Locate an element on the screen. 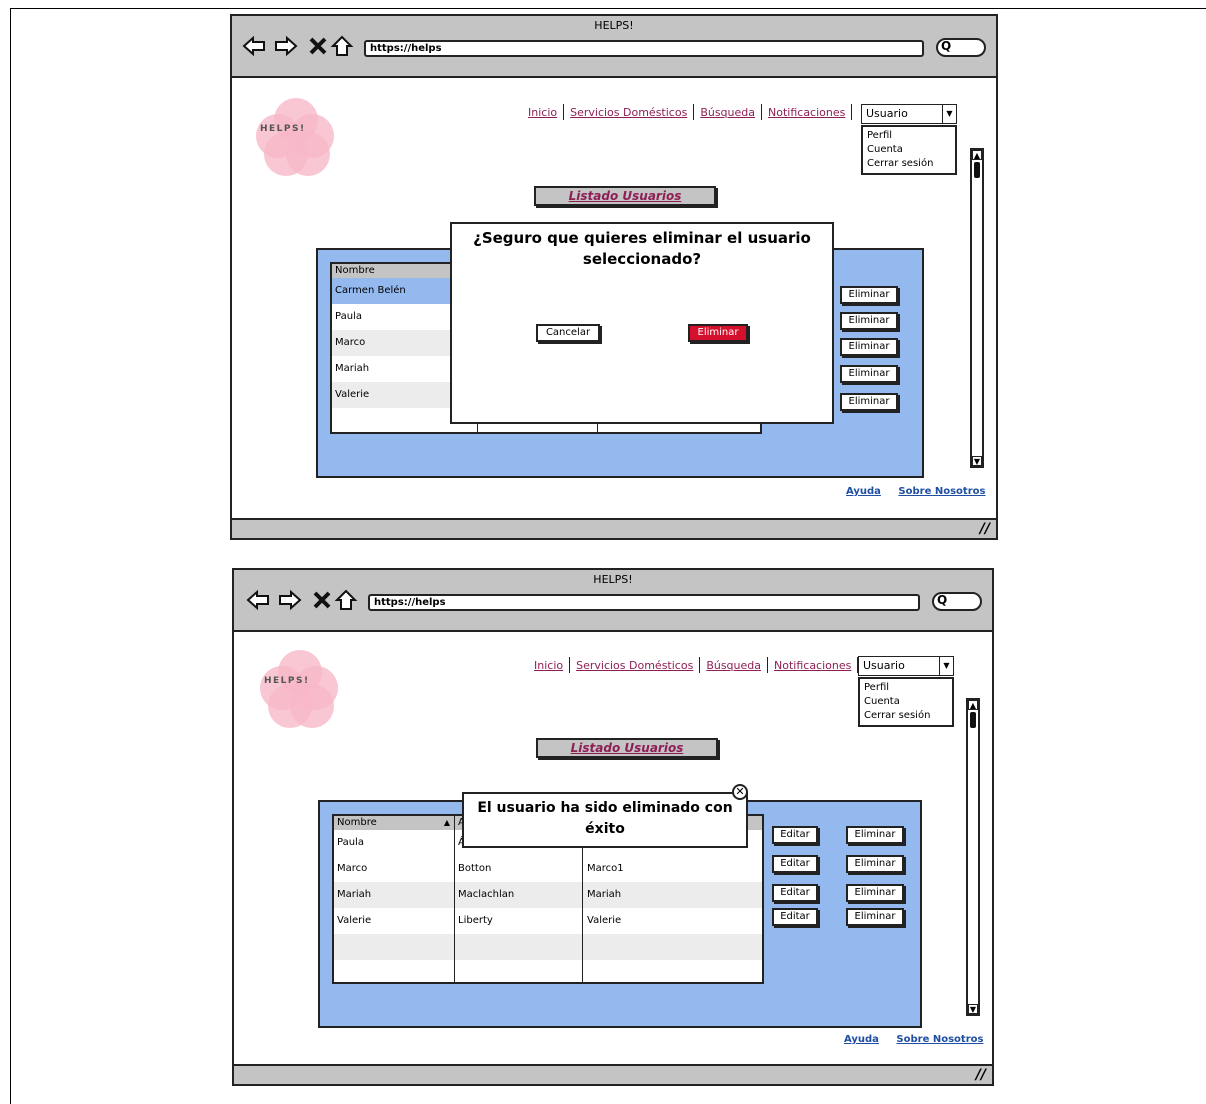  close-circle-icon: ✕ is located at coordinates (740, 792).